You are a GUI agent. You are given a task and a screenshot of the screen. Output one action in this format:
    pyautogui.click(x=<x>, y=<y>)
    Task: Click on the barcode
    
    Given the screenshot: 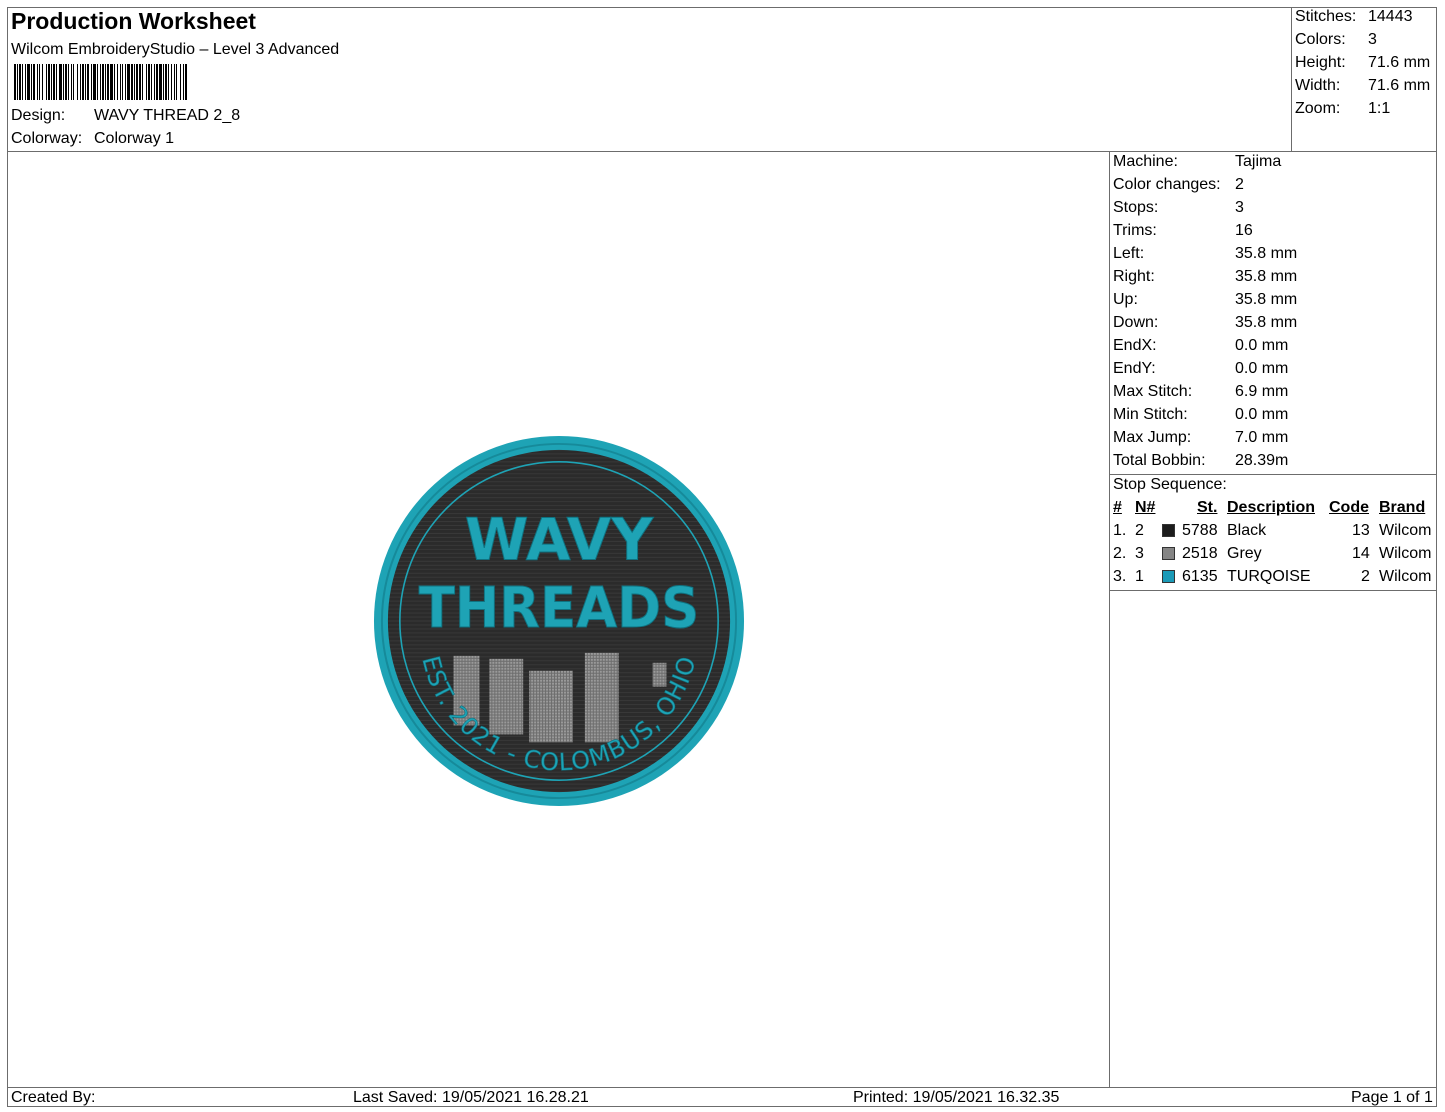 What is the action you would take?
    pyautogui.click(x=168, y=82)
    